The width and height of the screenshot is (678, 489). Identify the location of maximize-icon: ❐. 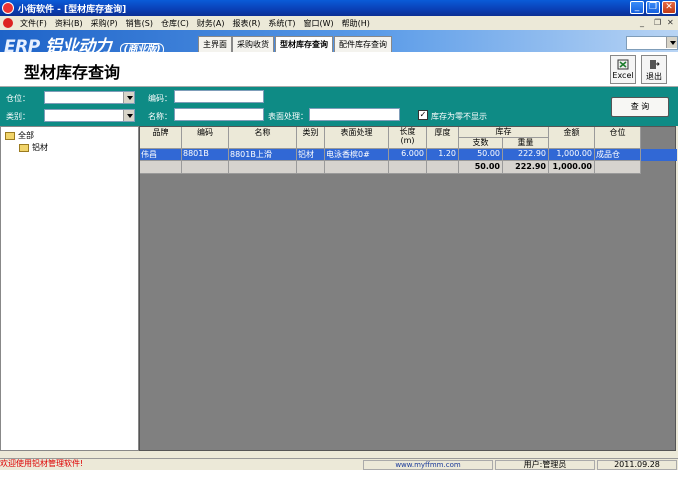
(653, 7).